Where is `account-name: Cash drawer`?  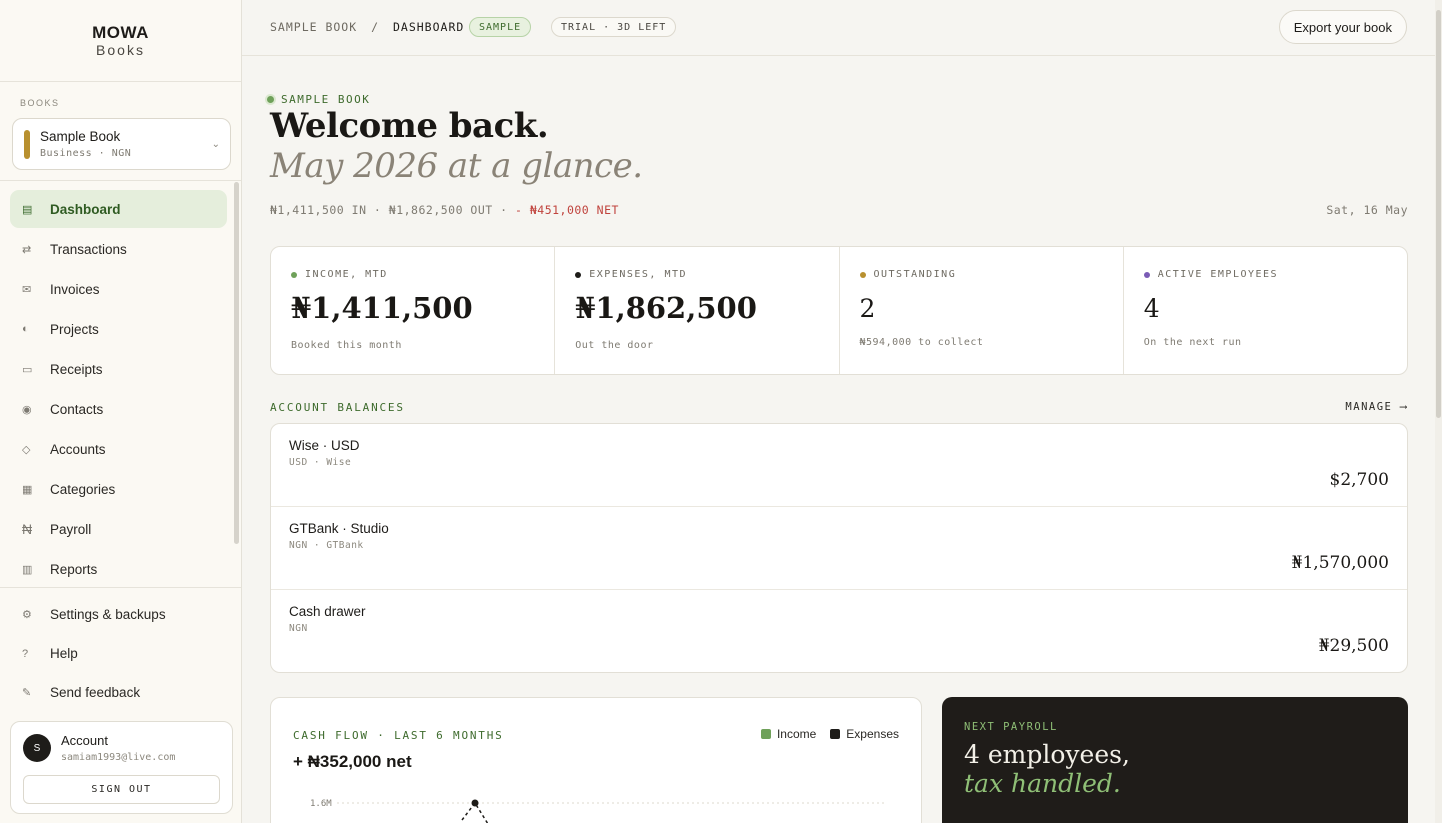 account-name: Cash drawer is located at coordinates (327, 611).